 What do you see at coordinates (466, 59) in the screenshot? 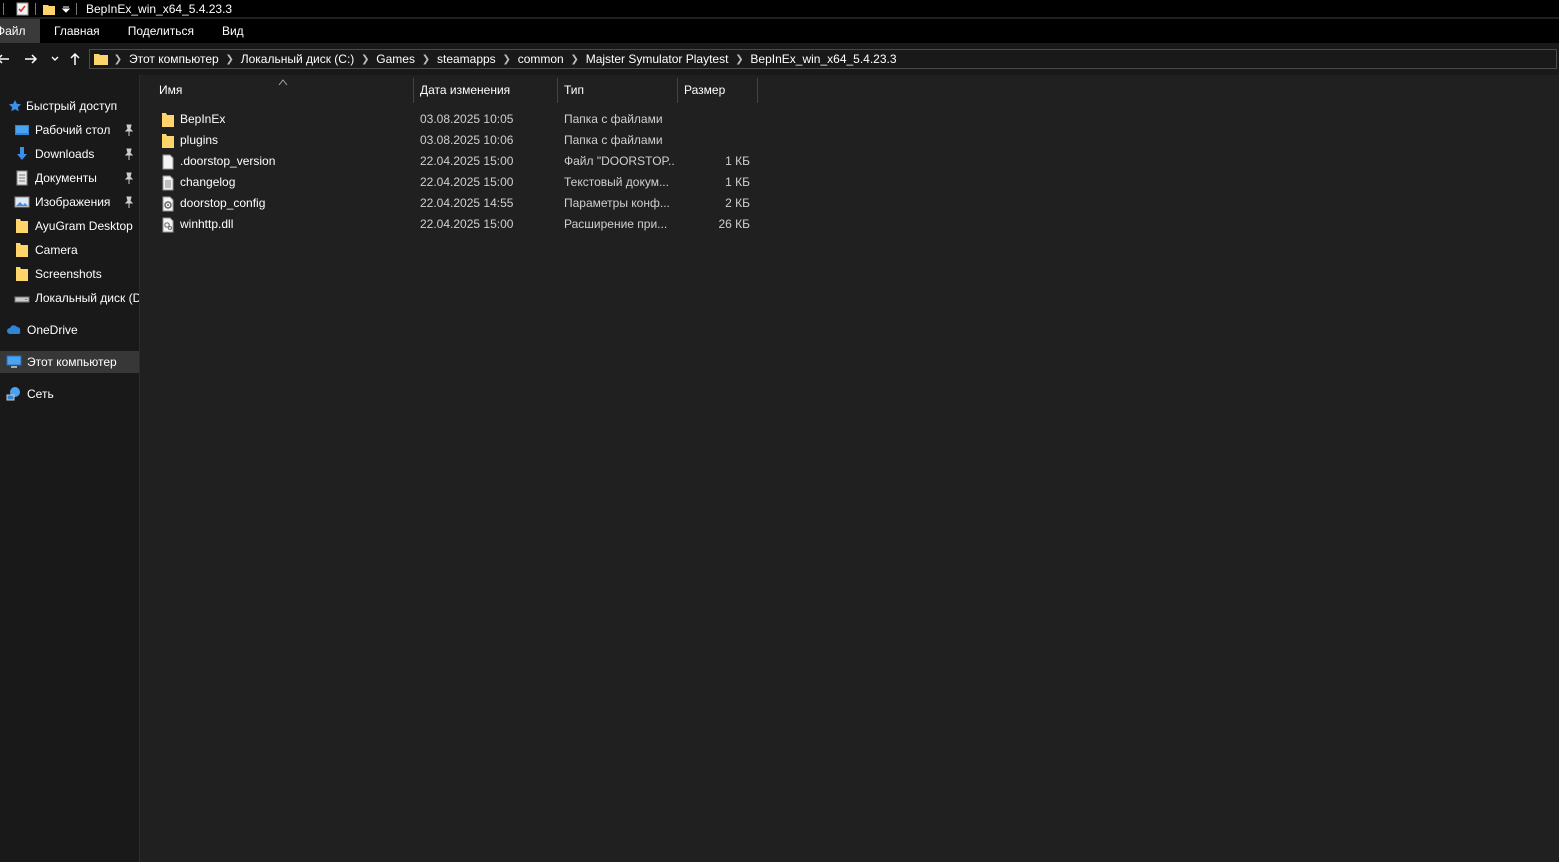
I see `breadcrumb-item: steamapps` at bounding box center [466, 59].